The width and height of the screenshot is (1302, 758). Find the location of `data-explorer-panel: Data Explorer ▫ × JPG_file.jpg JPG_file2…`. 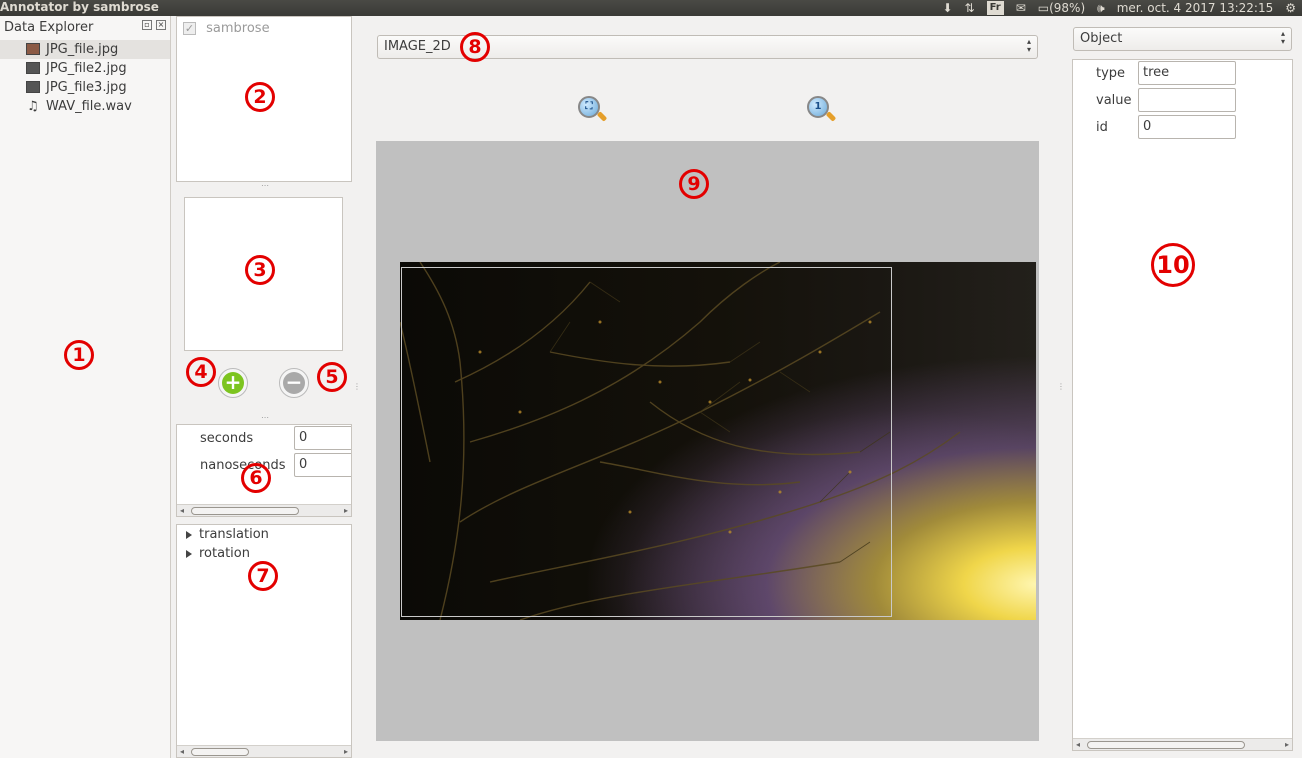

data-explorer-panel: Data Explorer ▫ × JPG_file.jpg JPG_file2… is located at coordinates (85, 387).